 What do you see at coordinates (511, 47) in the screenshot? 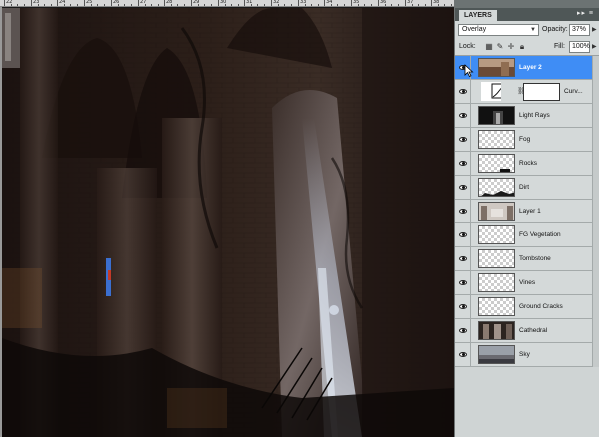
I see `lock-position-icon: ✛` at bounding box center [511, 47].